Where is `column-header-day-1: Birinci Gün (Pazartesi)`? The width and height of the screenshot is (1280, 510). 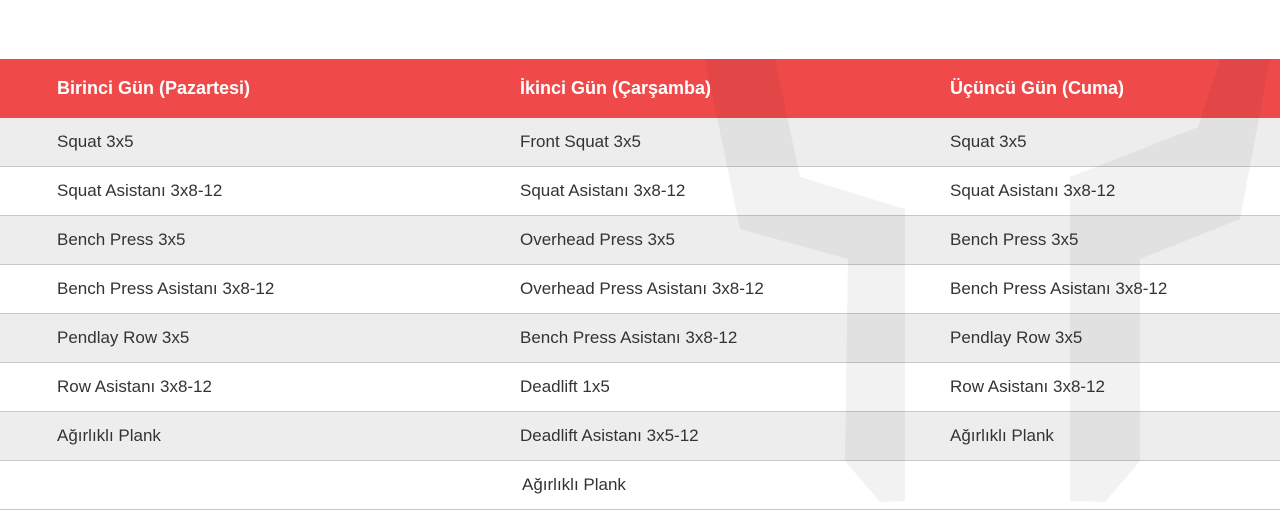
column-header-day-1: Birinci Gün (Pazartesi) is located at coordinates (154, 88).